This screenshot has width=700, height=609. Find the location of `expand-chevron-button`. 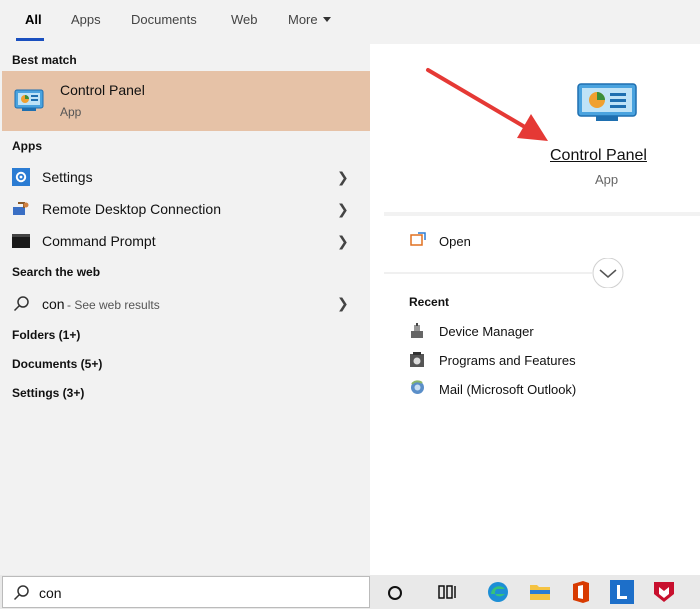

expand-chevron-button is located at coordinates (542, 273).